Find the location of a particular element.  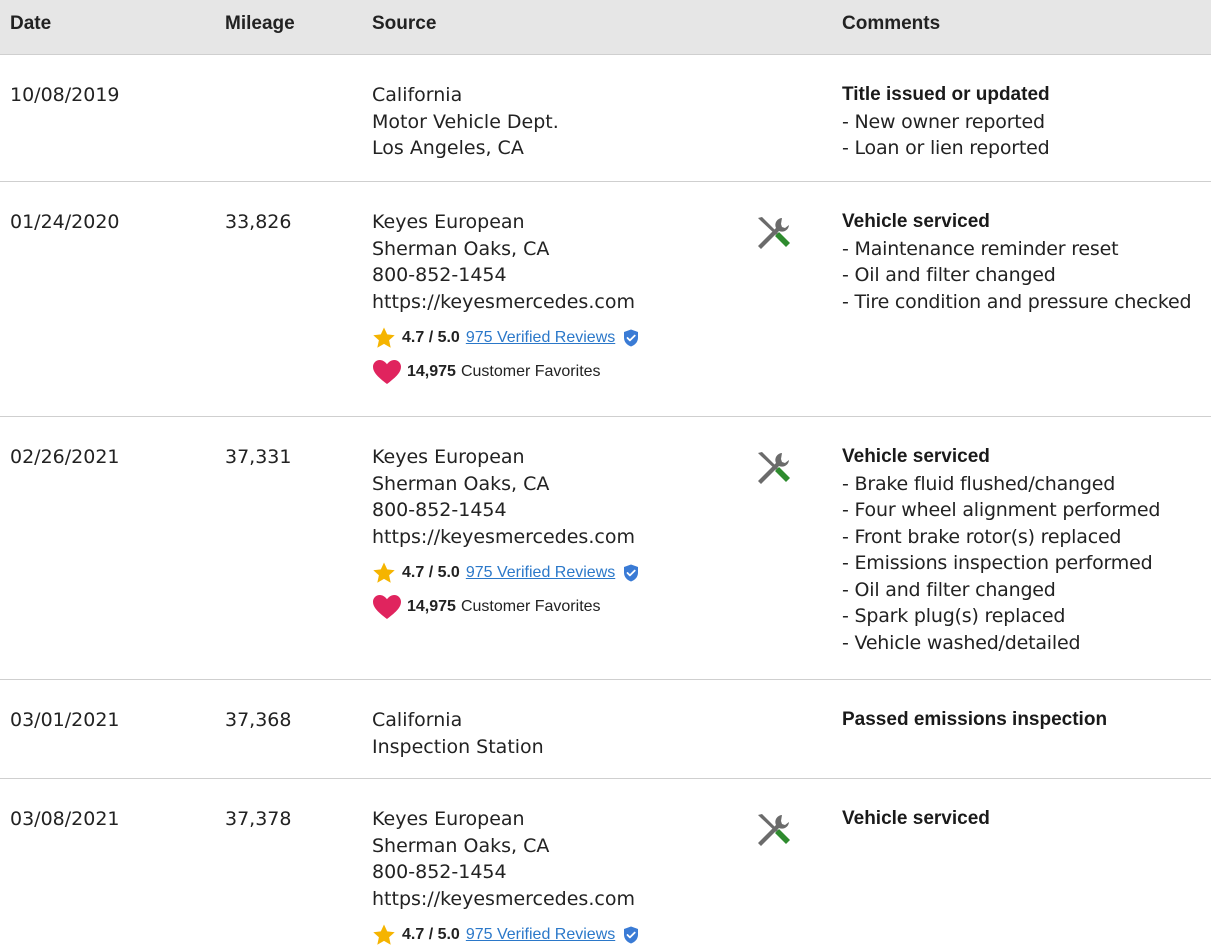

source-line: Motor Vehicle Dept. is located at coordinates (465, 121).